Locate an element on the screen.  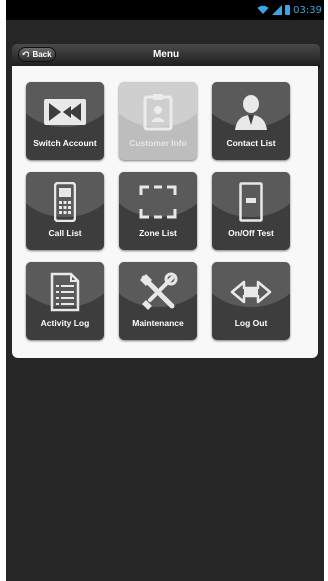
phone-icon is located at coordinates (65, 202).